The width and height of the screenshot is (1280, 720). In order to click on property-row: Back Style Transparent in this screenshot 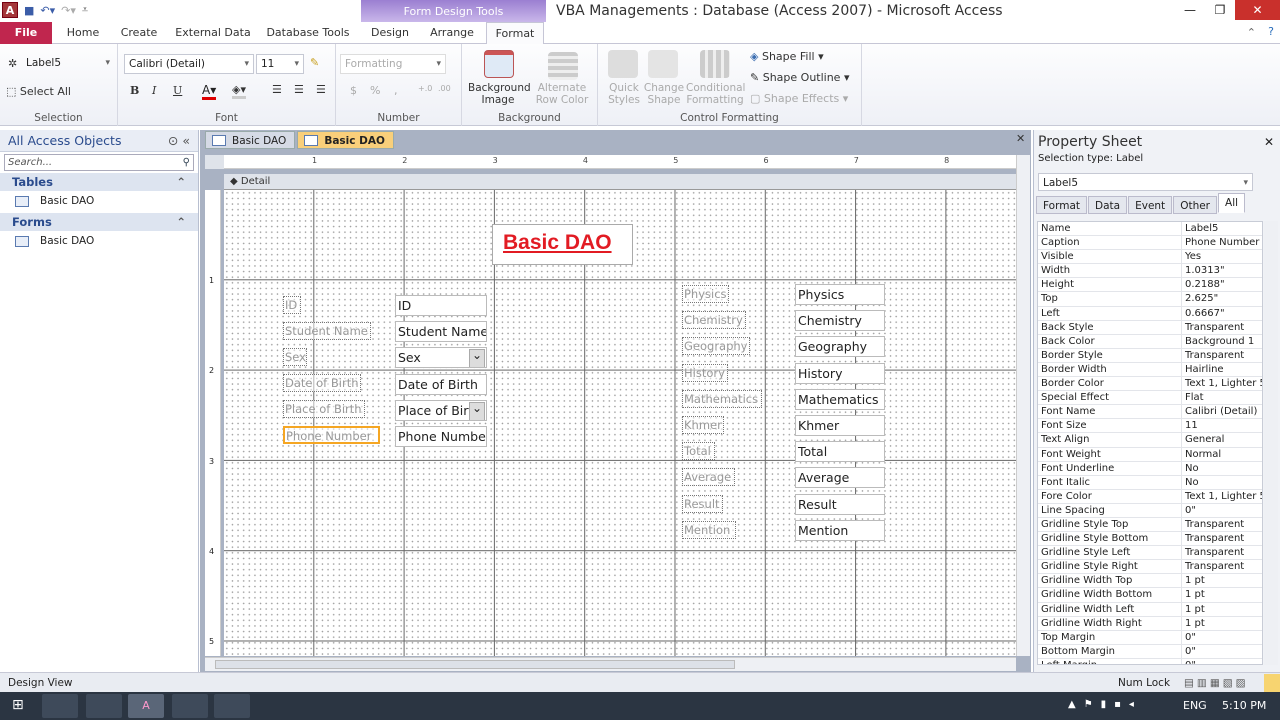, I will do `click(1150, 327)`.